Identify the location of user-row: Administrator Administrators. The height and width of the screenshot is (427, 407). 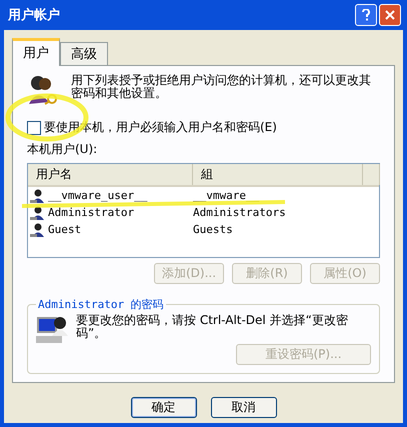
(203, 212).